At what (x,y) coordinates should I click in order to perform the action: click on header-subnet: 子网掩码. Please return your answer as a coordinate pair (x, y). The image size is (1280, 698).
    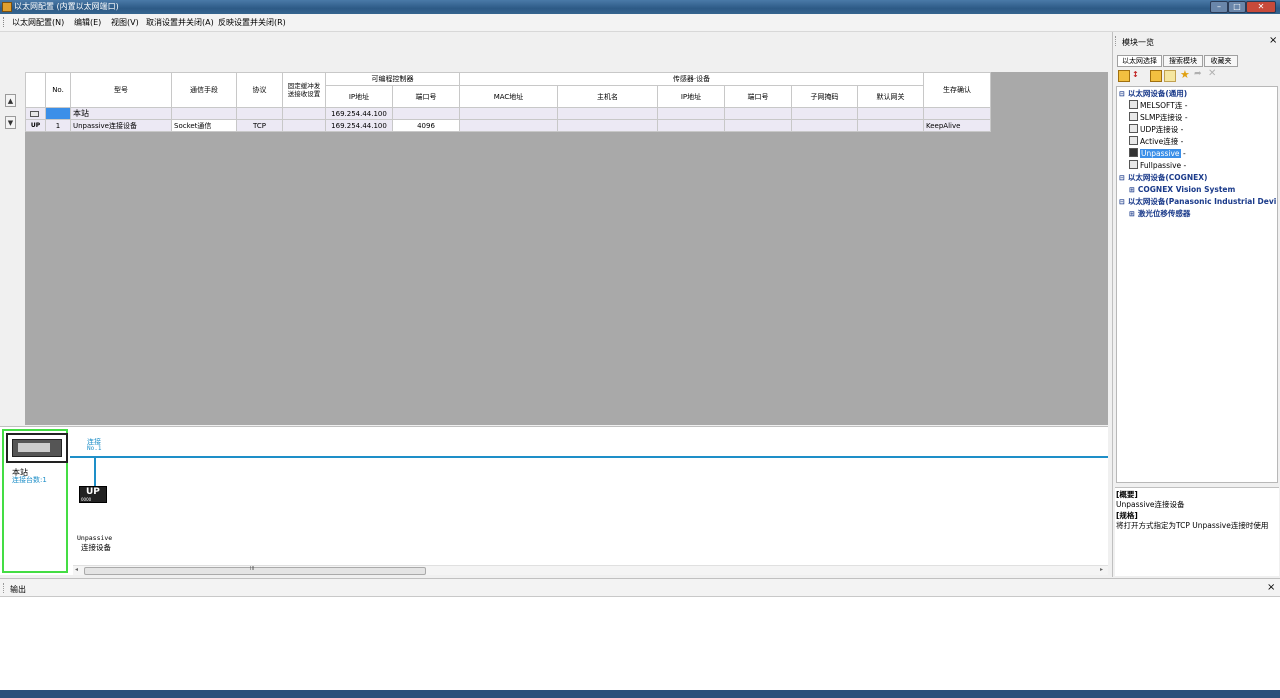
    Looking at the image, I should click on (824, 96).